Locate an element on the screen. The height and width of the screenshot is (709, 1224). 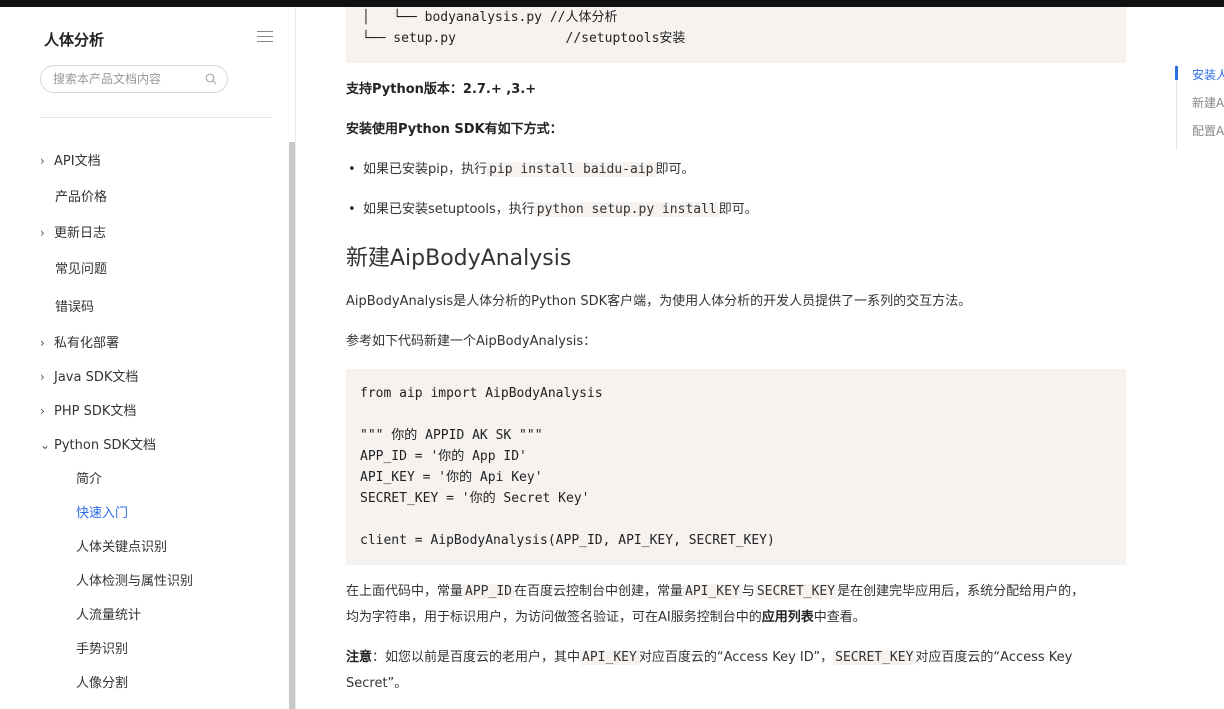
sidebar-item-python-sdk: ⌄ Python SDK文档 is located at coordinates (98, 443).